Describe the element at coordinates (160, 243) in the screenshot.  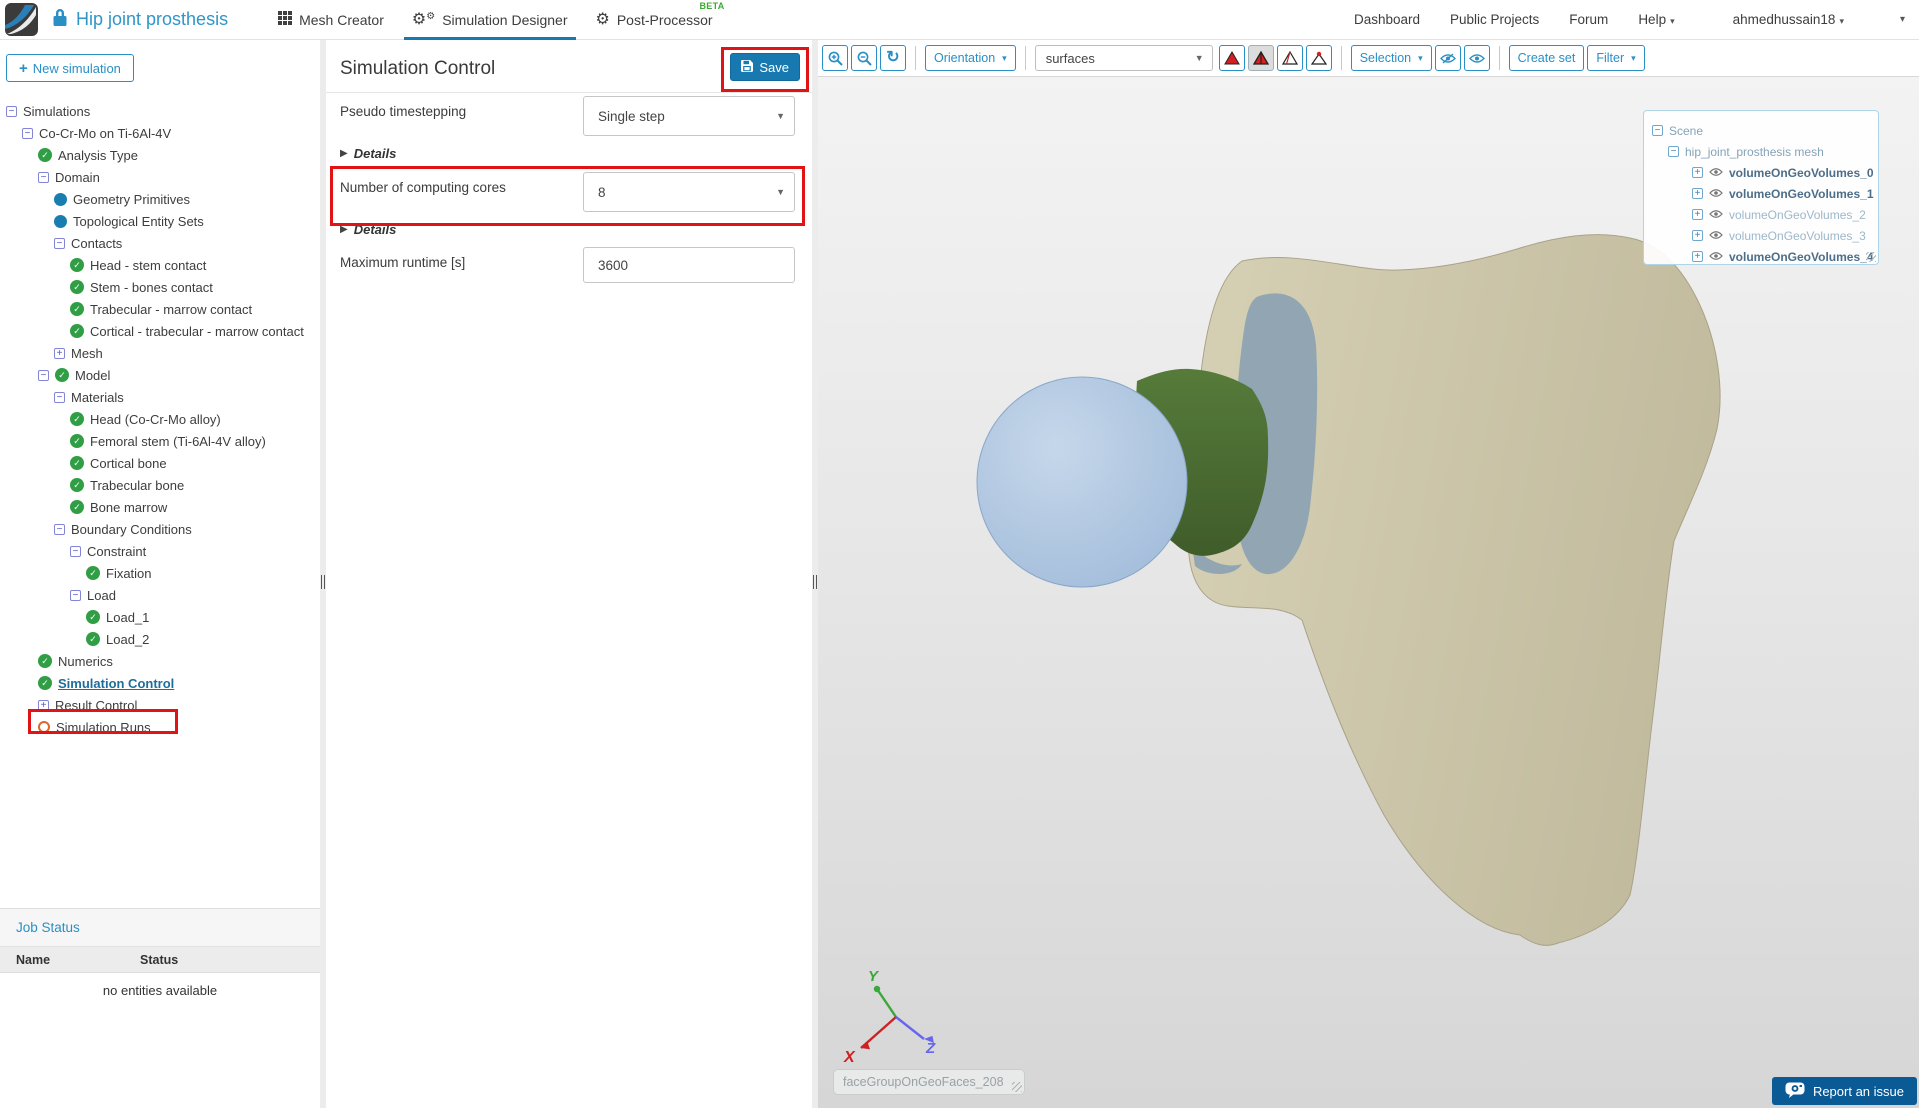
I see `tree-item-contacts: − Contacts` at that location.